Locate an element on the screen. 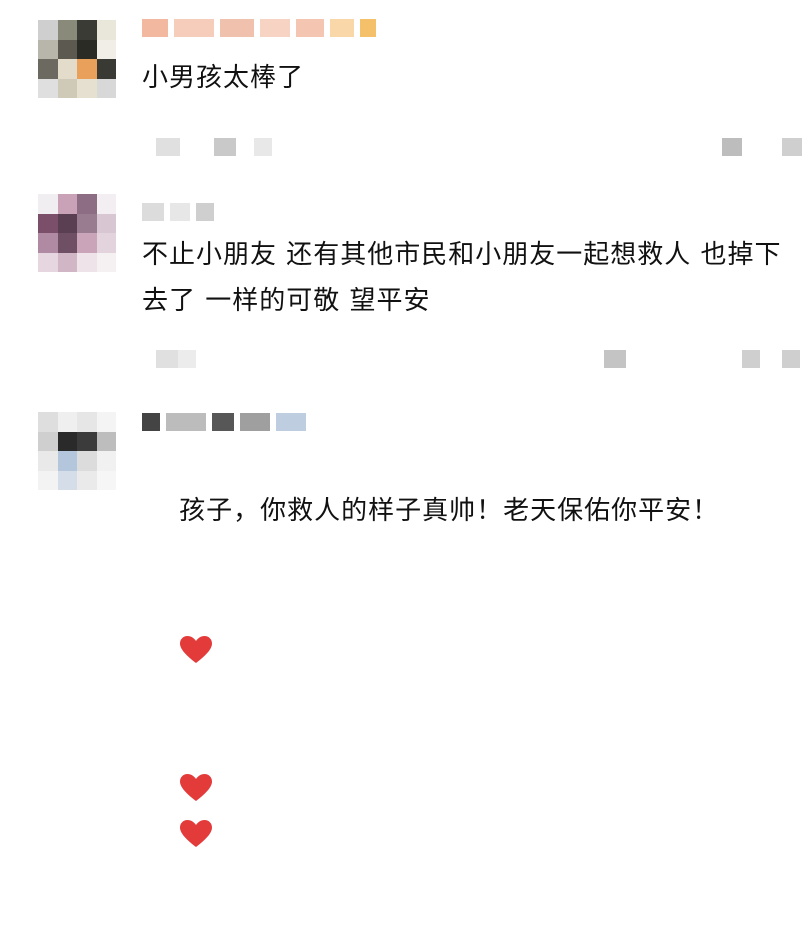 The height and width of the screenshot is (941, 808). comment-text: 小男孩太棒了 is located at coordinates (223, 78).